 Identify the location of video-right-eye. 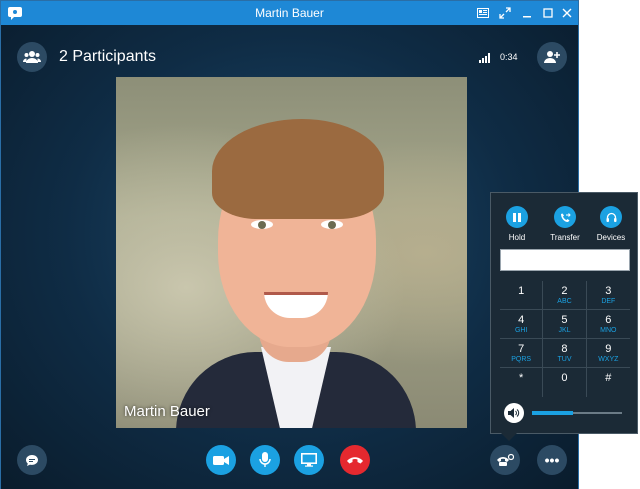
(332, 224).